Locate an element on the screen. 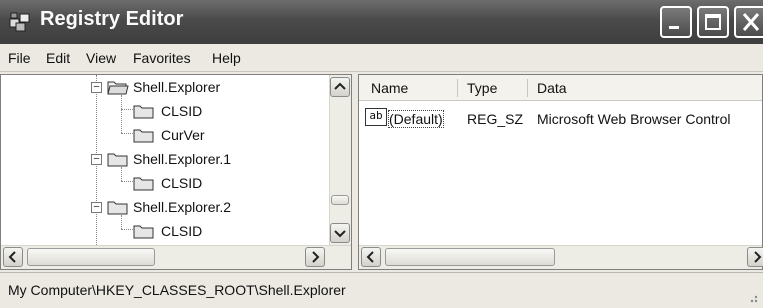  tree-vertical-scrollbar is located at coordinates (340, 160).